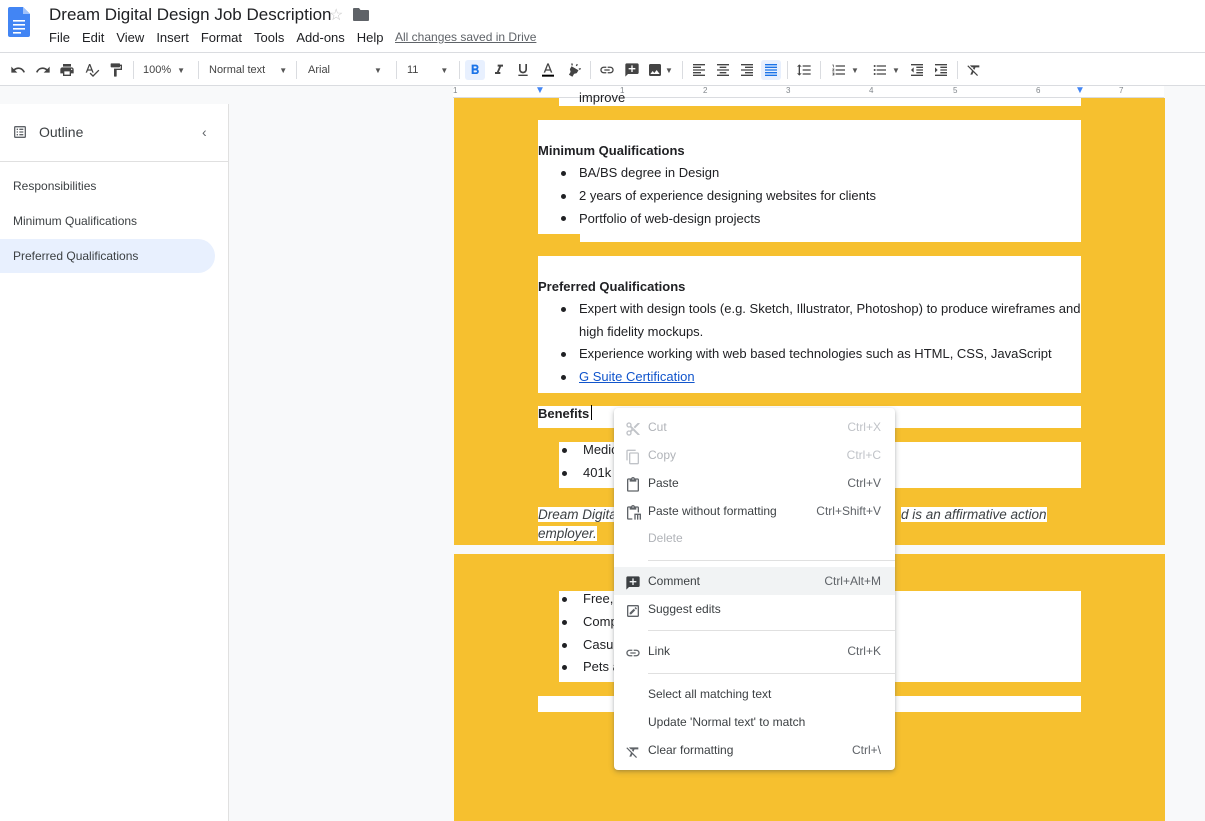  What do you see at coordinates (190, 15) in the screenshot?
I see `document-title: Dream Digital Design Job Description` at bounding box center [190, 15].